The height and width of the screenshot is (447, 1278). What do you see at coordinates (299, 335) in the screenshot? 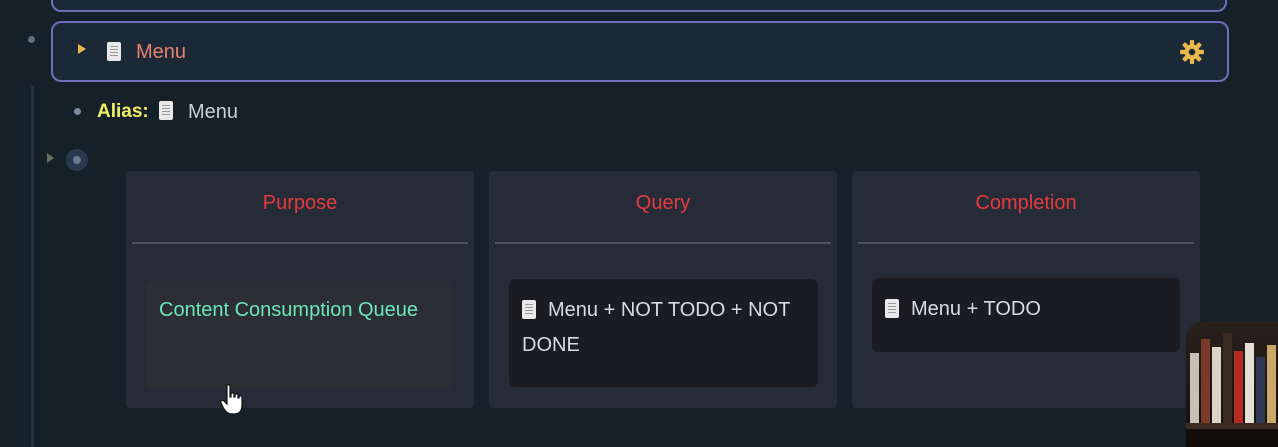
I see `column-body: Content Consumption Queue` at bounding box center [299, 335].